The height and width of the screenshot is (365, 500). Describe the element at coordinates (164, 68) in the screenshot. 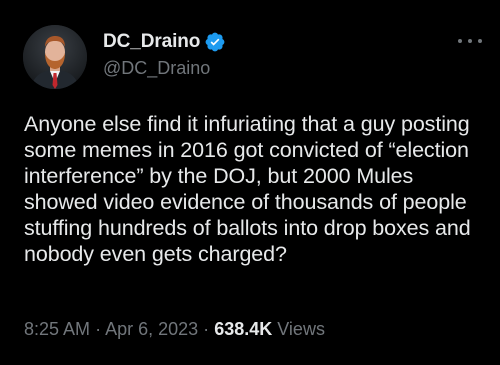

I see `handle: @DC_Draino` at that location.